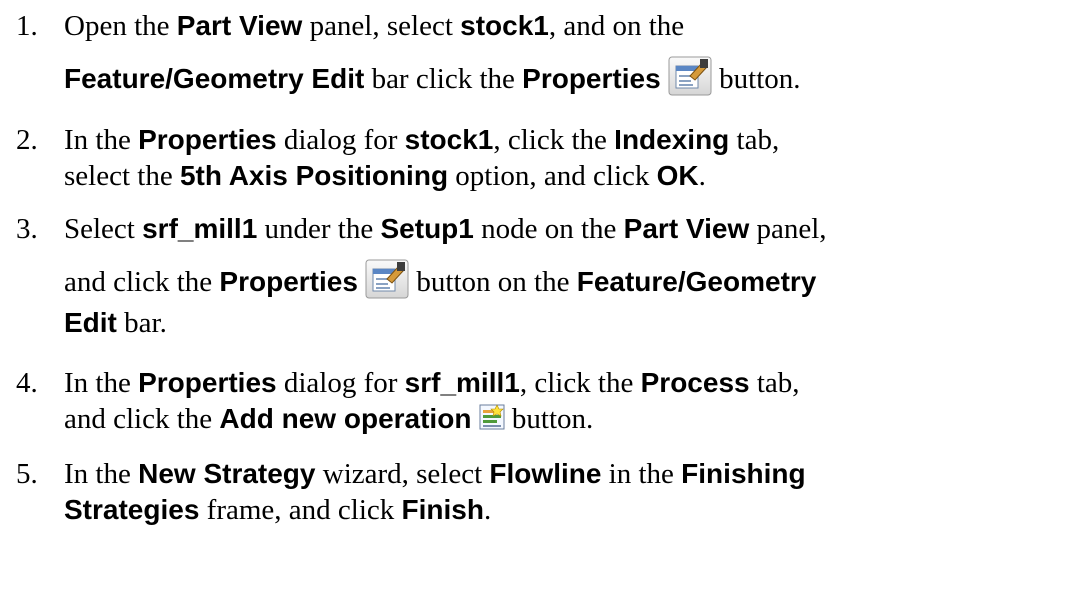 The width and height of the screenshot is (1069, 593). Describe the element at coordinates (319, 229) in the screenshot. I see `text: under the` at that location.